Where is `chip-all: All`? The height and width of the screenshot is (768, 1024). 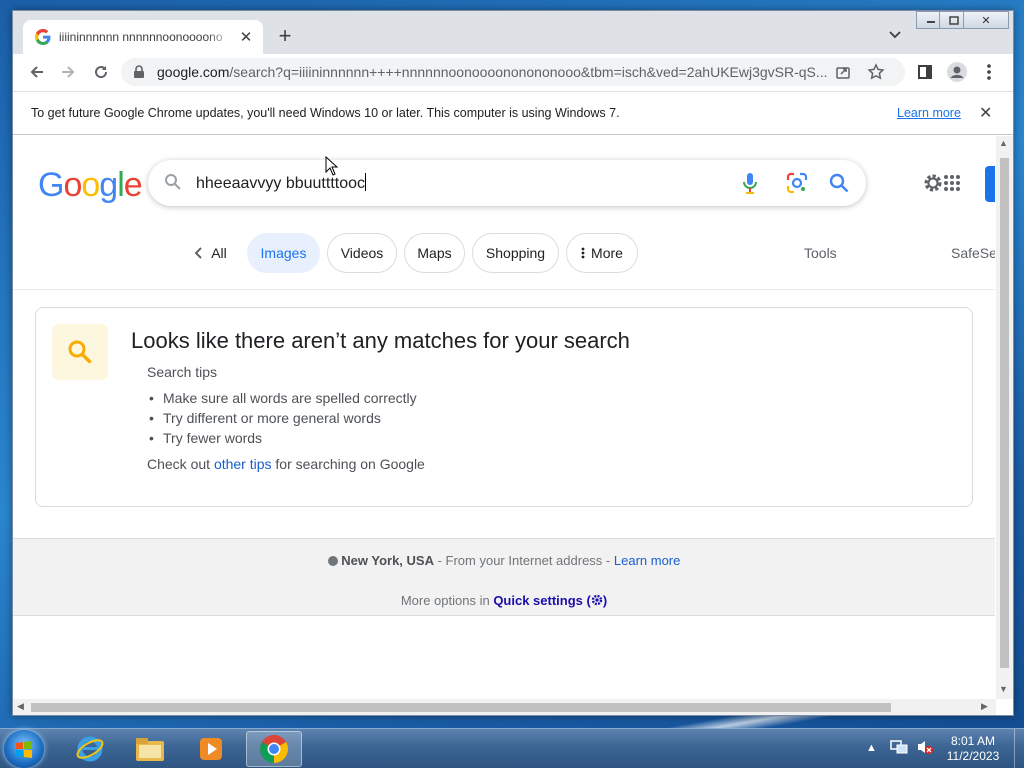 chip-all: All is located at coordinates (211, 253).